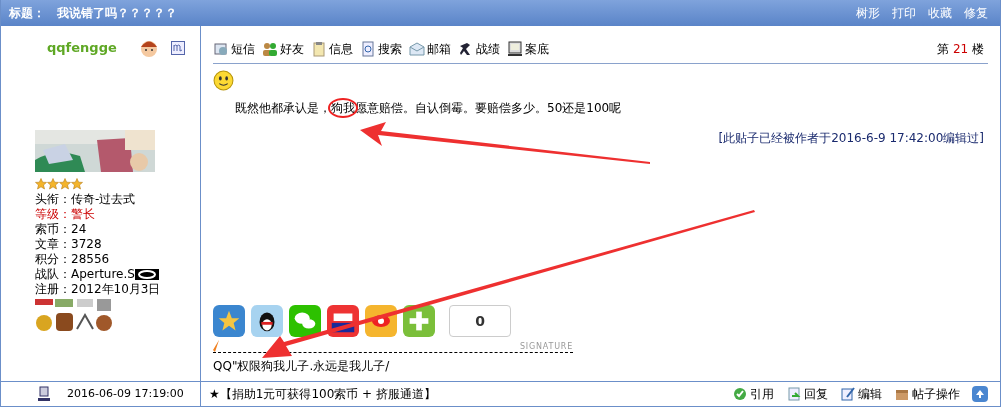  What do you see at coordinates (217, 346) in the screenshot?
I see `carrot-icon` at bounding box center [217, 346].